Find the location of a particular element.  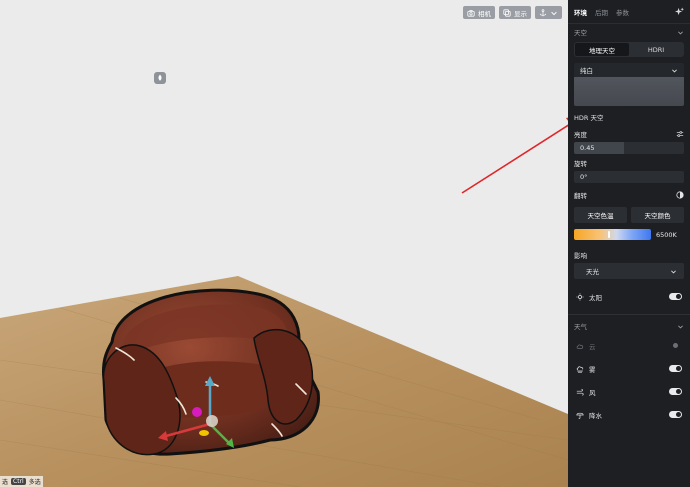

camera-button: 相机 is located at coordinates (479, 12).